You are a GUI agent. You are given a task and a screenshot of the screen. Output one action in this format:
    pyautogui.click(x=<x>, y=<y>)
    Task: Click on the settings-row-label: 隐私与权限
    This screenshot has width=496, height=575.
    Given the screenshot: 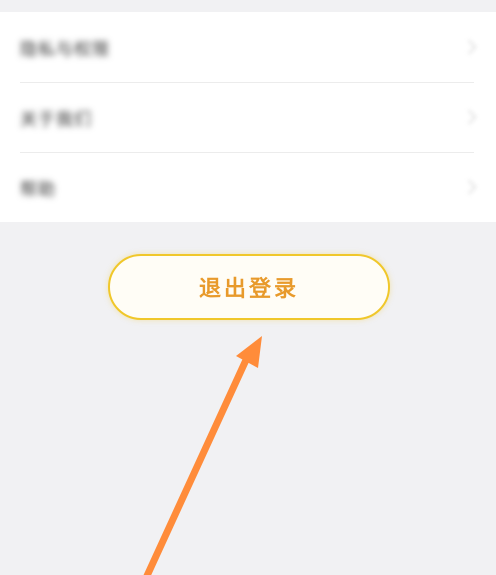 What is the action you would take?
    pyautogui.click(x=65, y=49)
    